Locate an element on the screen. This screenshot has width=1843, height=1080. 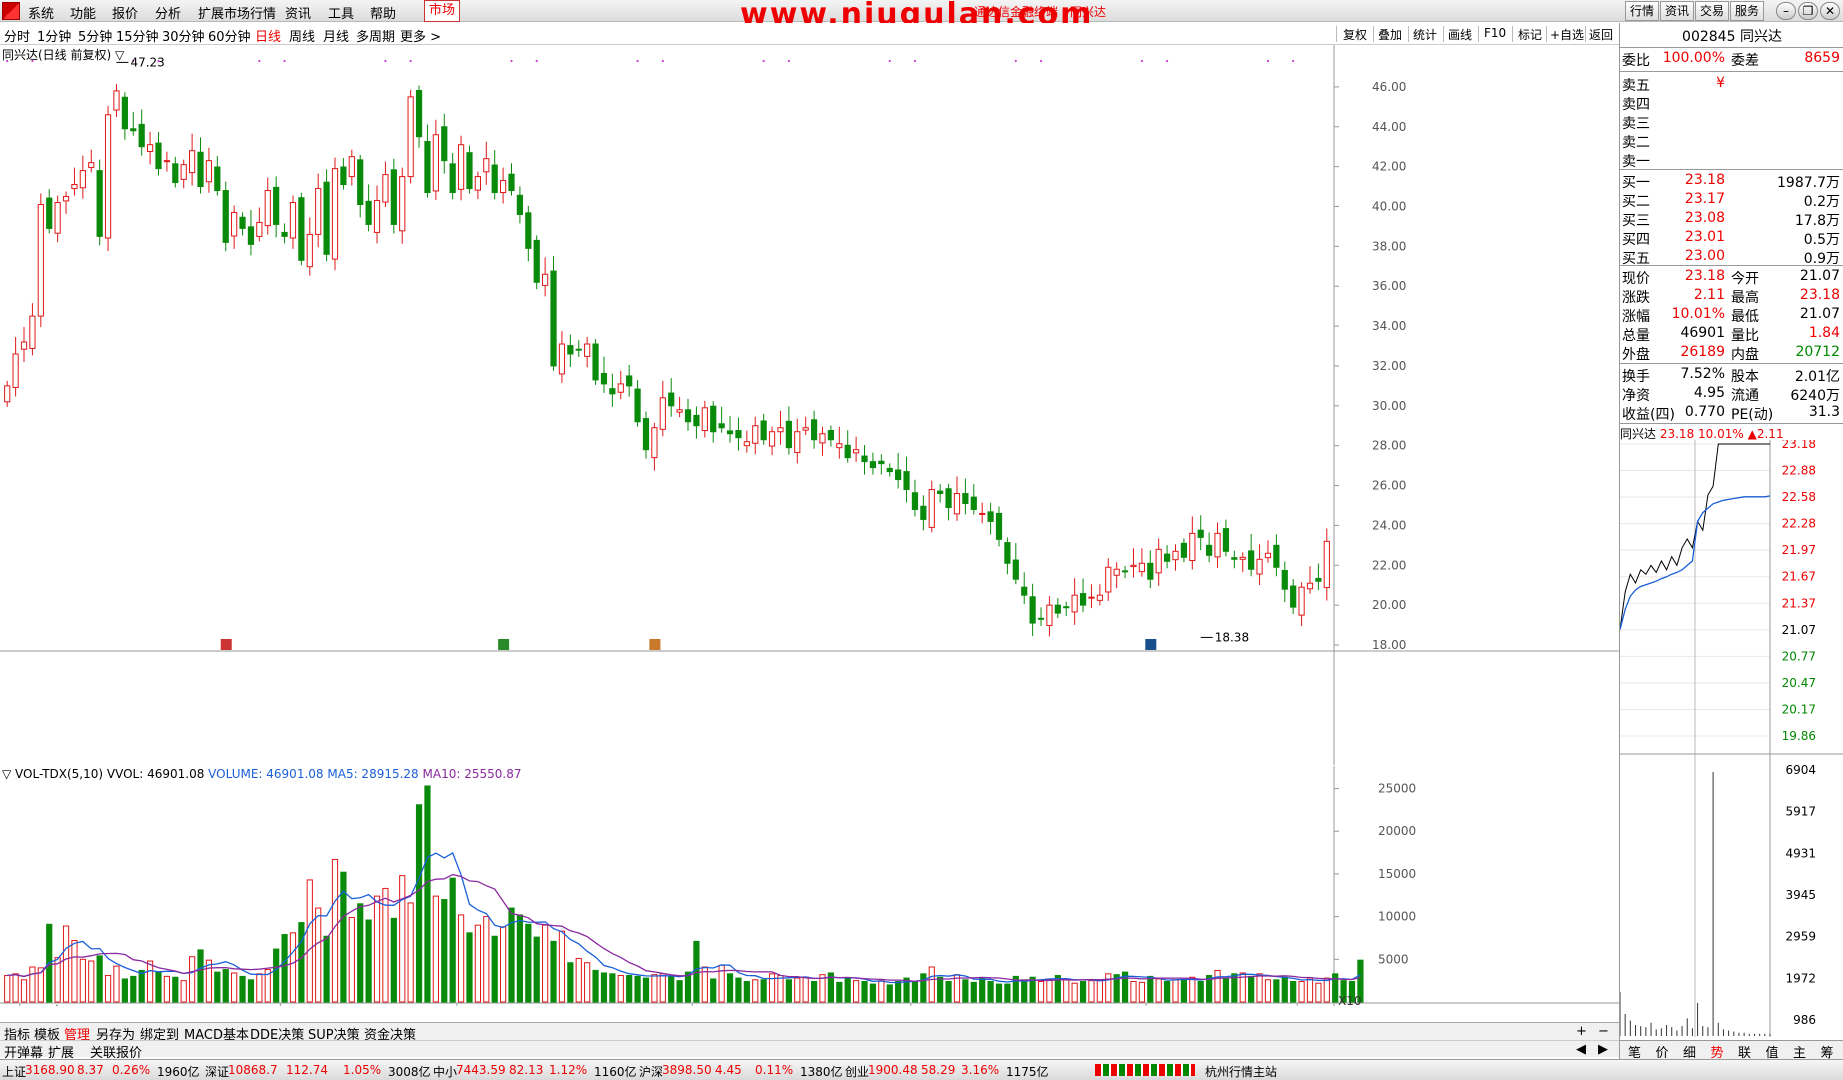
menu-extended-market: 扩展市场行情 is located at coordinates (237, 12).